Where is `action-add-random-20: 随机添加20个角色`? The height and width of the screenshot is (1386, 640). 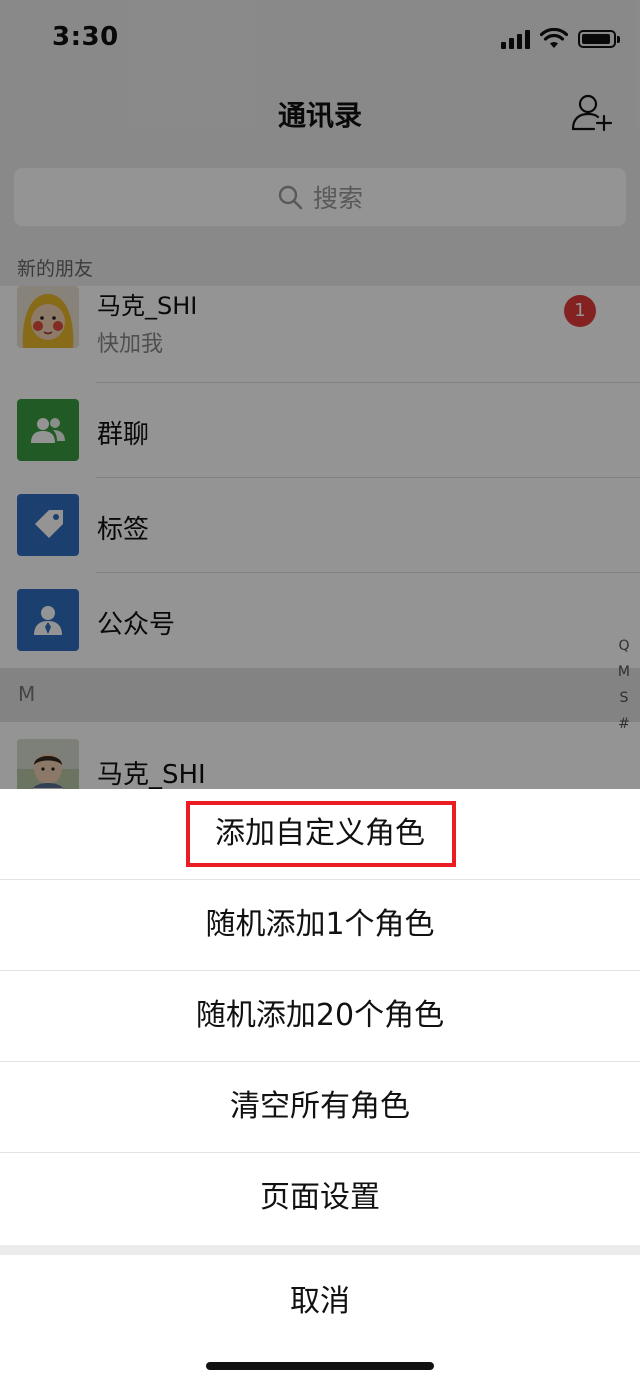
action-add-random-20: 随机添加20个角色 is located at coordinates (320, 1015).